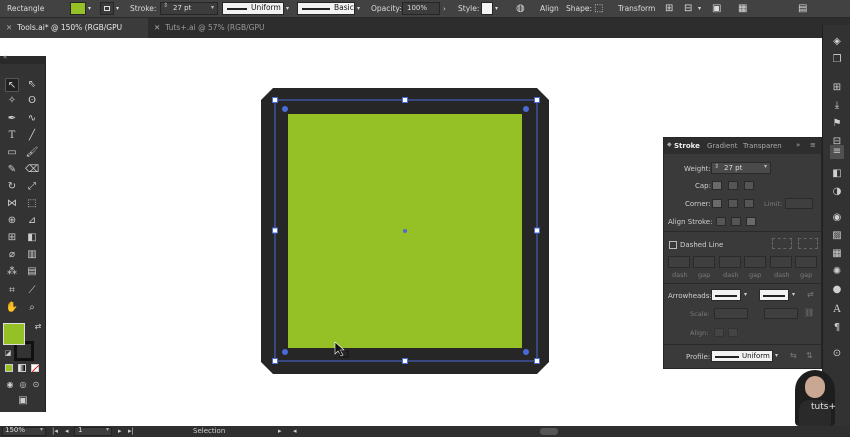 The image size is (850, 437). Describe the element at coordinates (837, 60) in the screenshot. I see `artboards-panel-icon: ❐` at that location.